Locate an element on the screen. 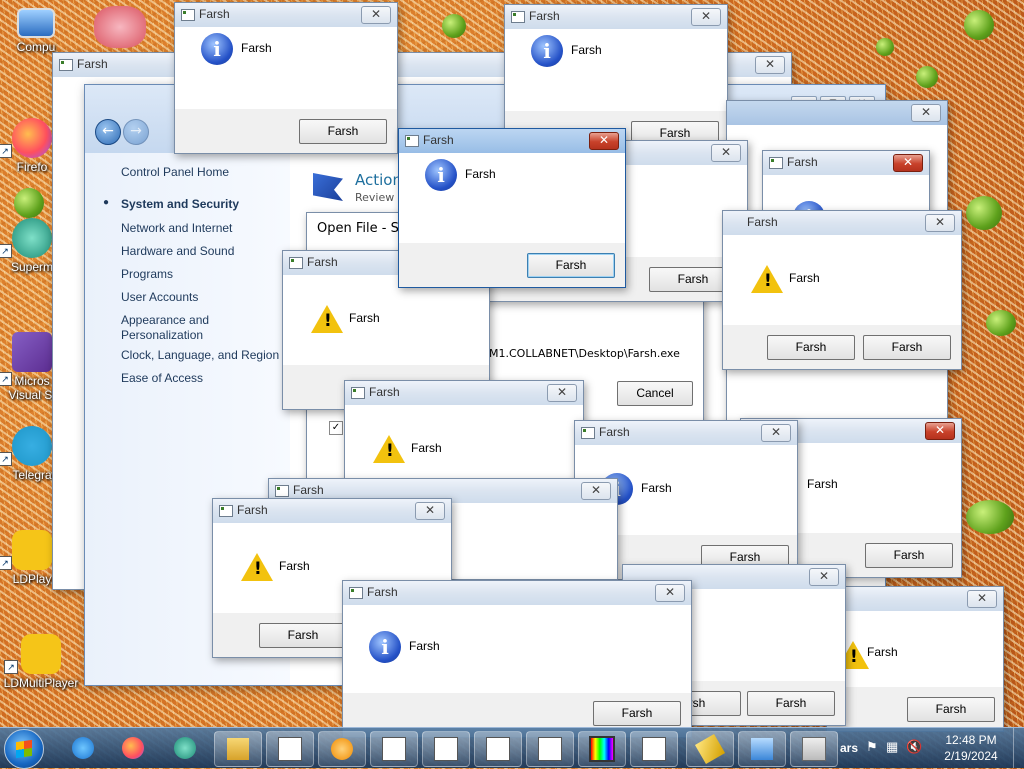 The height and width of the screenshot is (769, 1024). start-button is located at coordinates (24, 749).